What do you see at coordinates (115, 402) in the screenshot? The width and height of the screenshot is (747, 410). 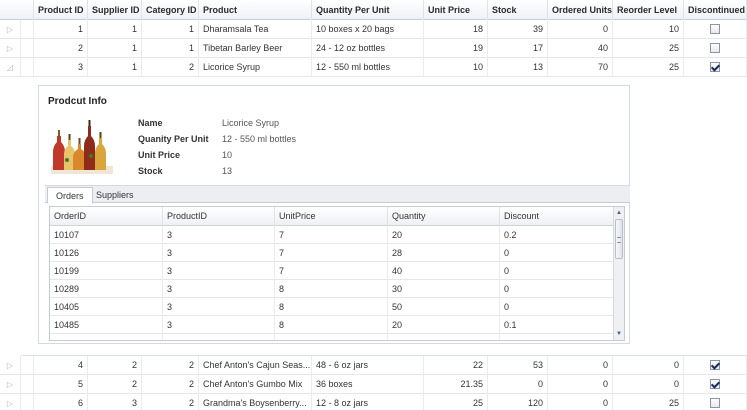 I see `cell-supplier-id: 3` at bounding box center [115, 402].